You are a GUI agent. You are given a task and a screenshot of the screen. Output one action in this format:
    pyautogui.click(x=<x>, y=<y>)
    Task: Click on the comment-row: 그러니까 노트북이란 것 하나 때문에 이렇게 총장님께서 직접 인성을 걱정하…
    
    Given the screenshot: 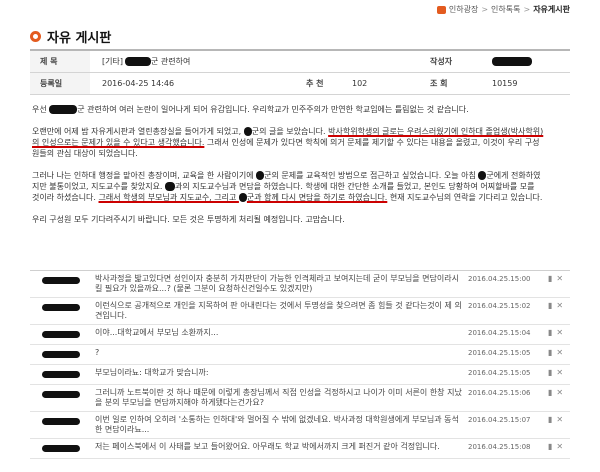 What is the action you would take?
    pyautogui.click(x=300, y=398)
    